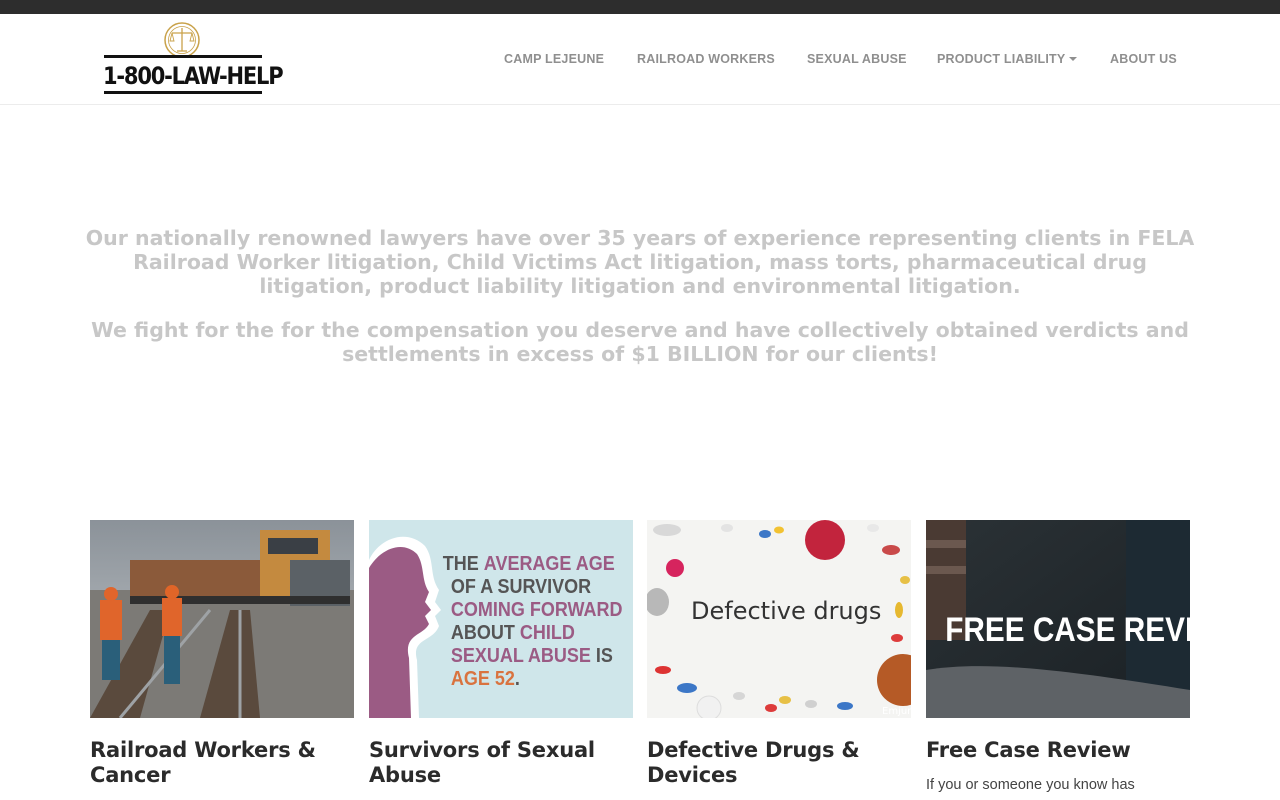  Describe the element at coordinates (786, 611) in the screenshot. I see `drugs-image-caption: Defective drugs` at that location.